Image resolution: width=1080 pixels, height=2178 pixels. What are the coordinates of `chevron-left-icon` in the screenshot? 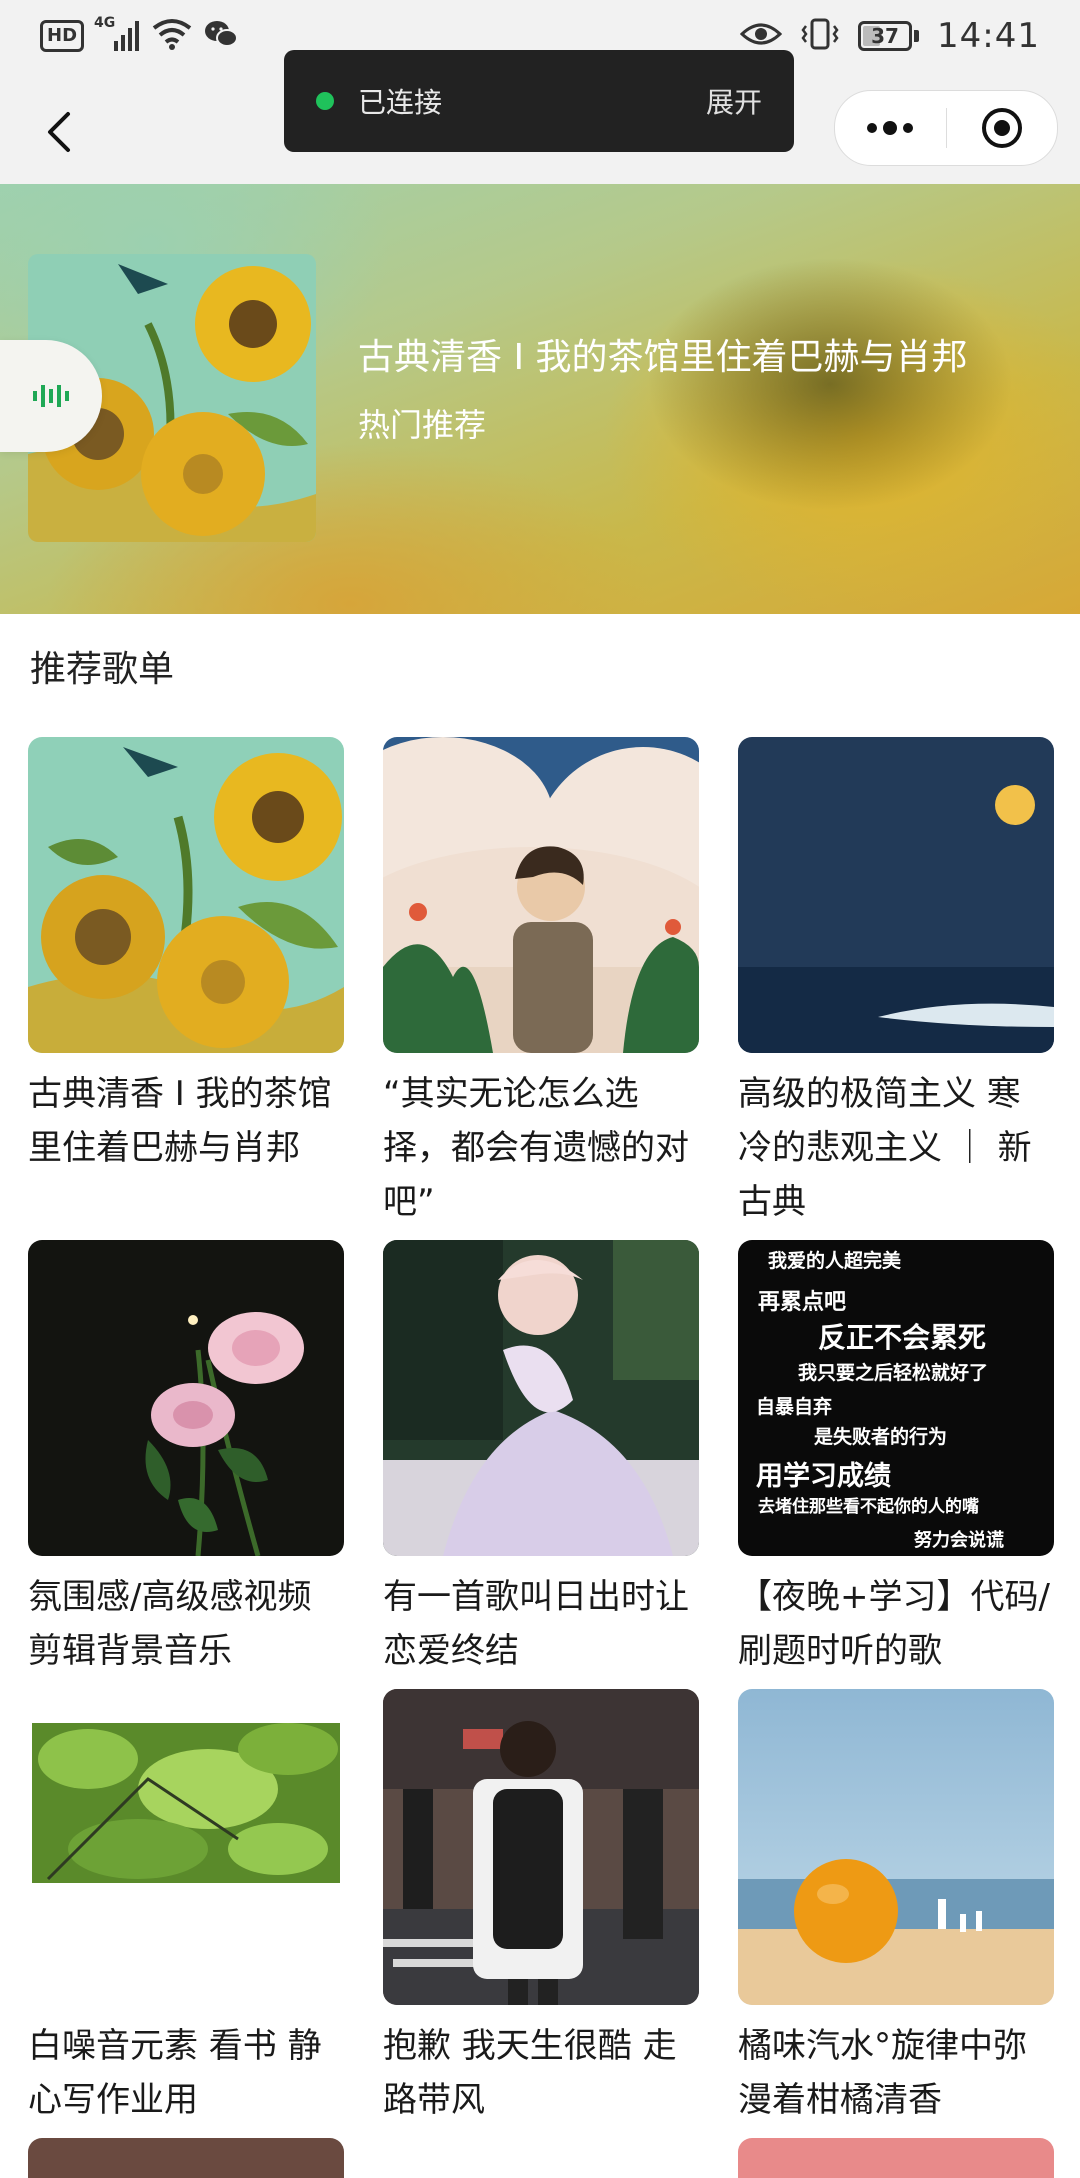 It's located at (59, 132).